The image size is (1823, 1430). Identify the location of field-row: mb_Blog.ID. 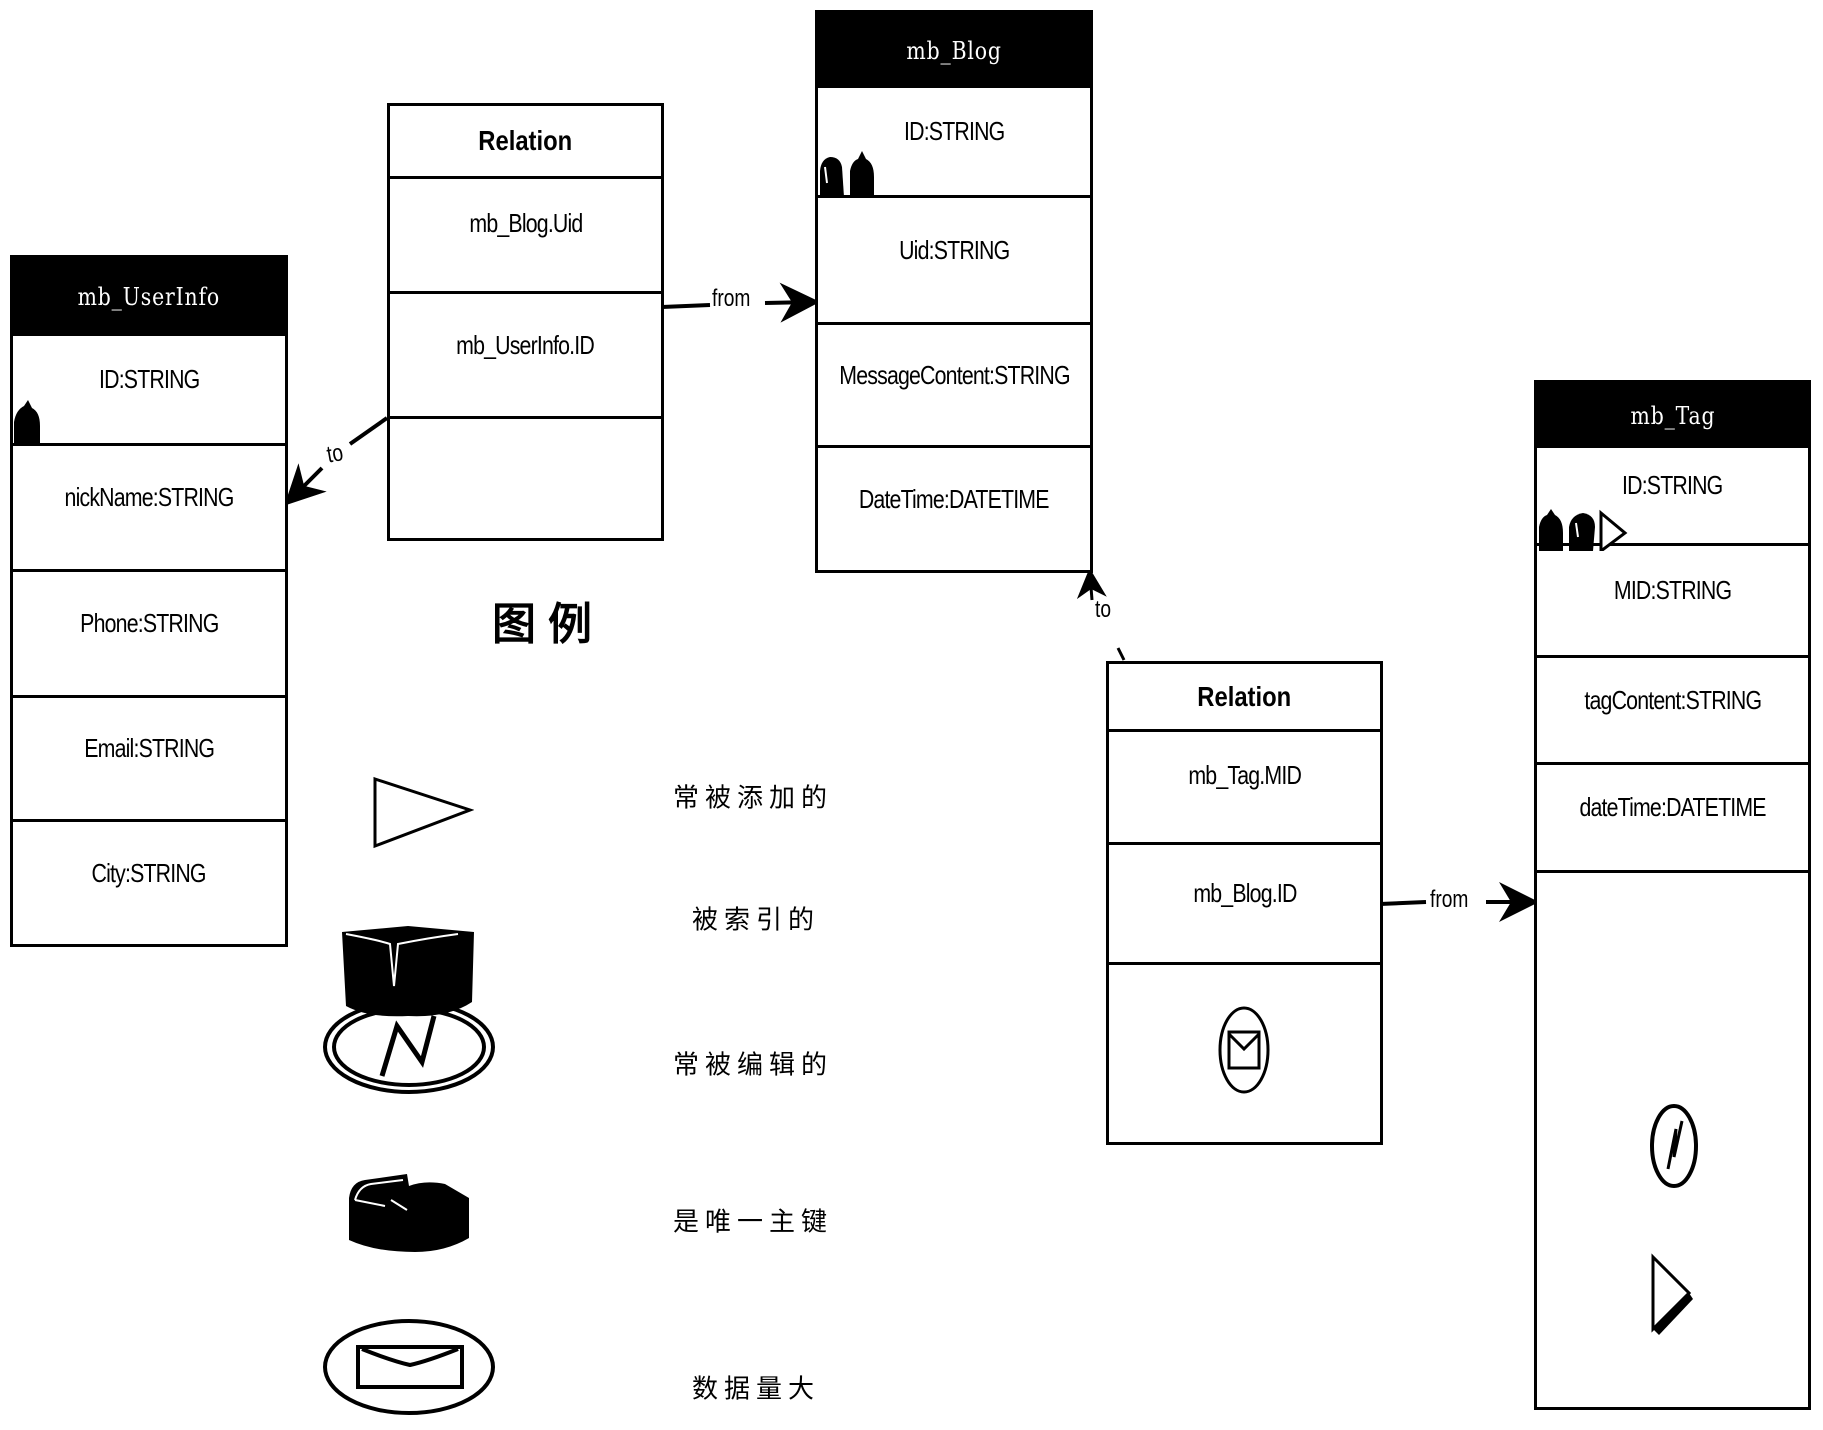
(1244, 902).